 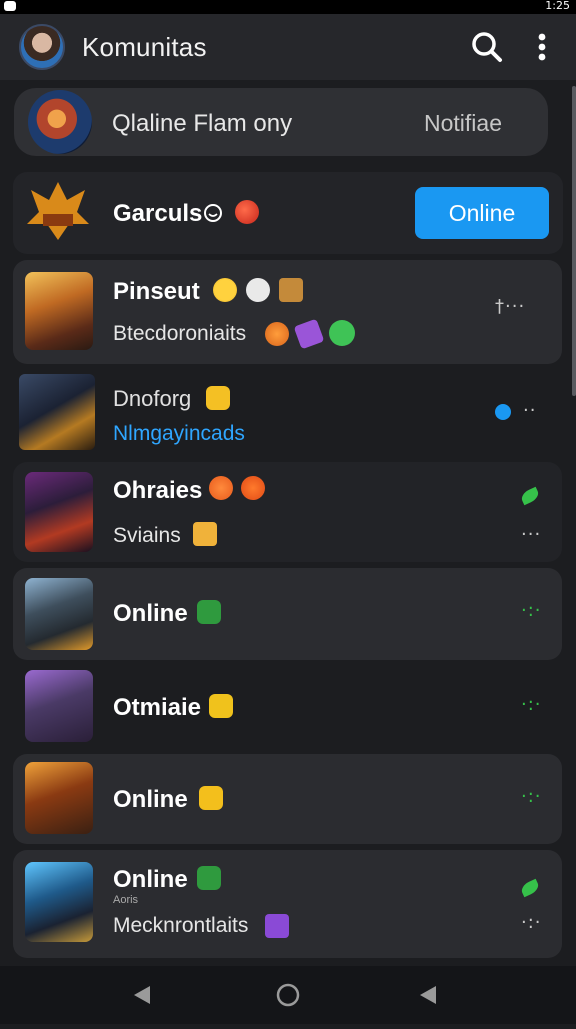 I want to click on green-face-icon, so click(x=342, y=333).